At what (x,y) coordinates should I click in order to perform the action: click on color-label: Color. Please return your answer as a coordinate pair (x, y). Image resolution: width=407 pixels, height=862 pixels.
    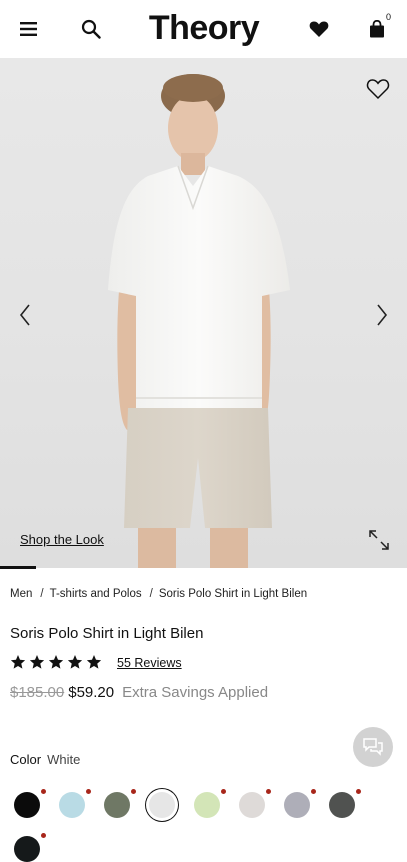
    Looking at the image, I should click on (26, 759).